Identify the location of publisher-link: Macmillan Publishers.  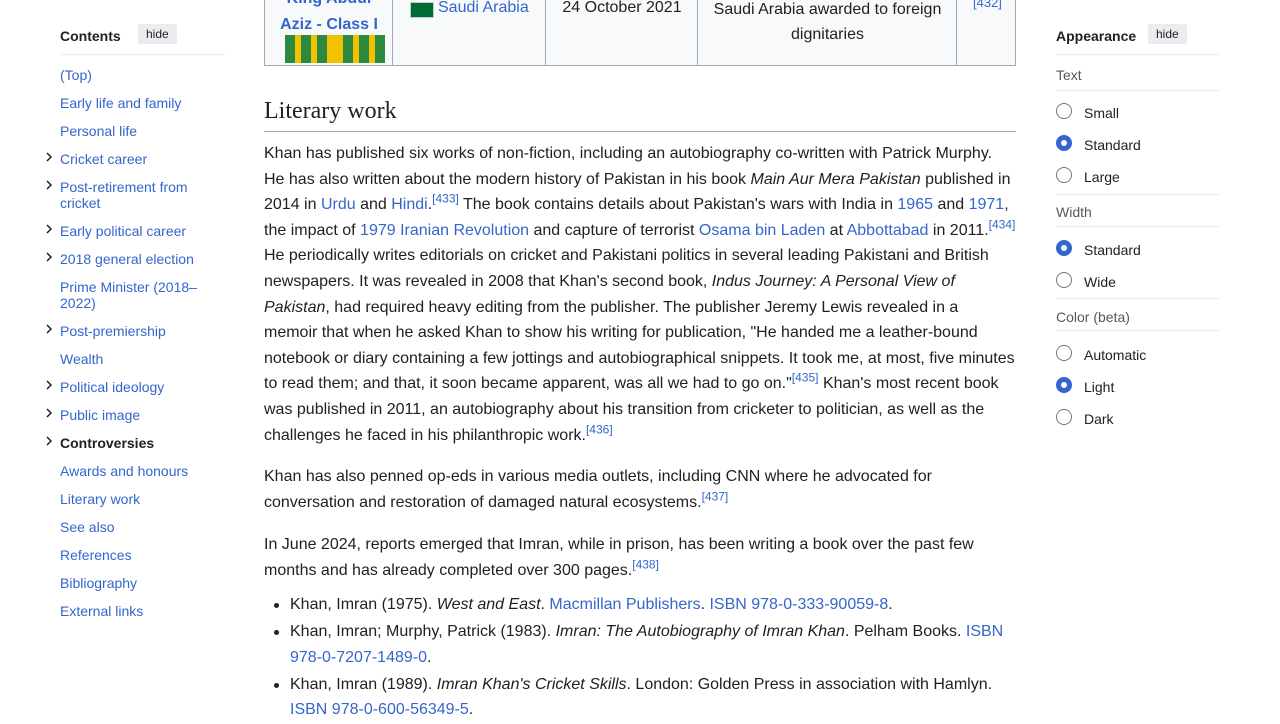
(624, 604).